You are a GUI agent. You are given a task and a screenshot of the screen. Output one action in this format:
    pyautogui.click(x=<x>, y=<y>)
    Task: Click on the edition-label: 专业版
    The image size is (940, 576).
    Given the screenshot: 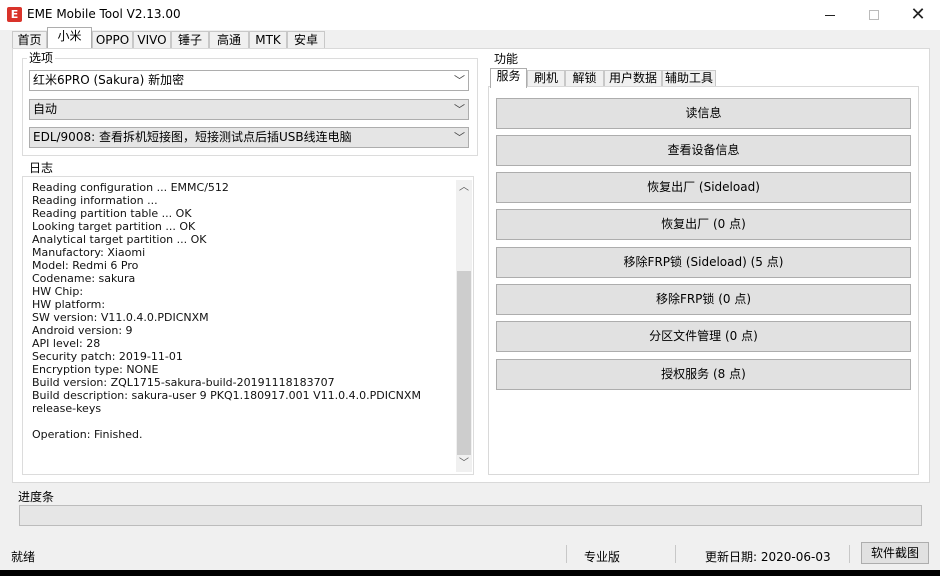 What is the action you would take?
    pyautogui.click(x=602, y=557)
    